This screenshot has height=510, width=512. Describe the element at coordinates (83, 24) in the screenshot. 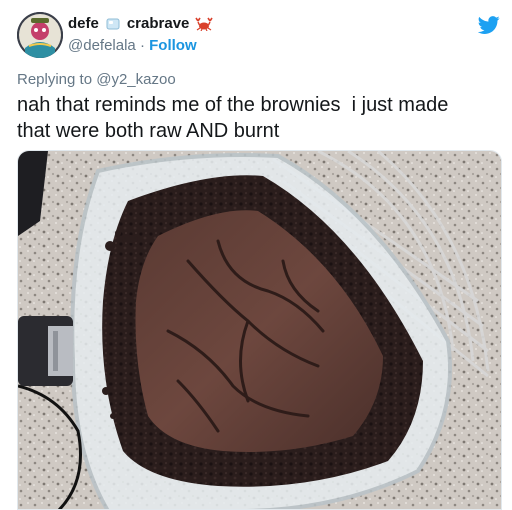

I see `display-name-first: defe` at that location.